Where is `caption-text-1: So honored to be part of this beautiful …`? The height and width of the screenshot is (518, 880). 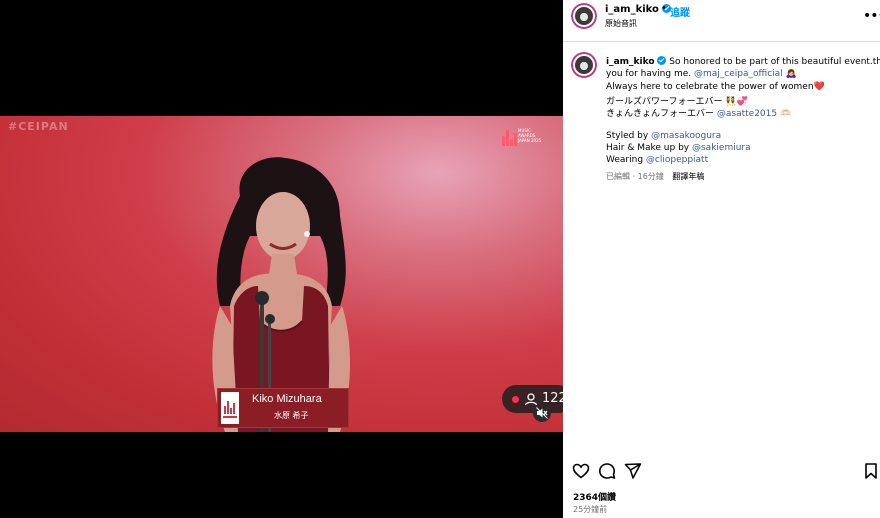
caption-text-1: So honored to be part of this beautiful … is located at coordinates (774, 62).